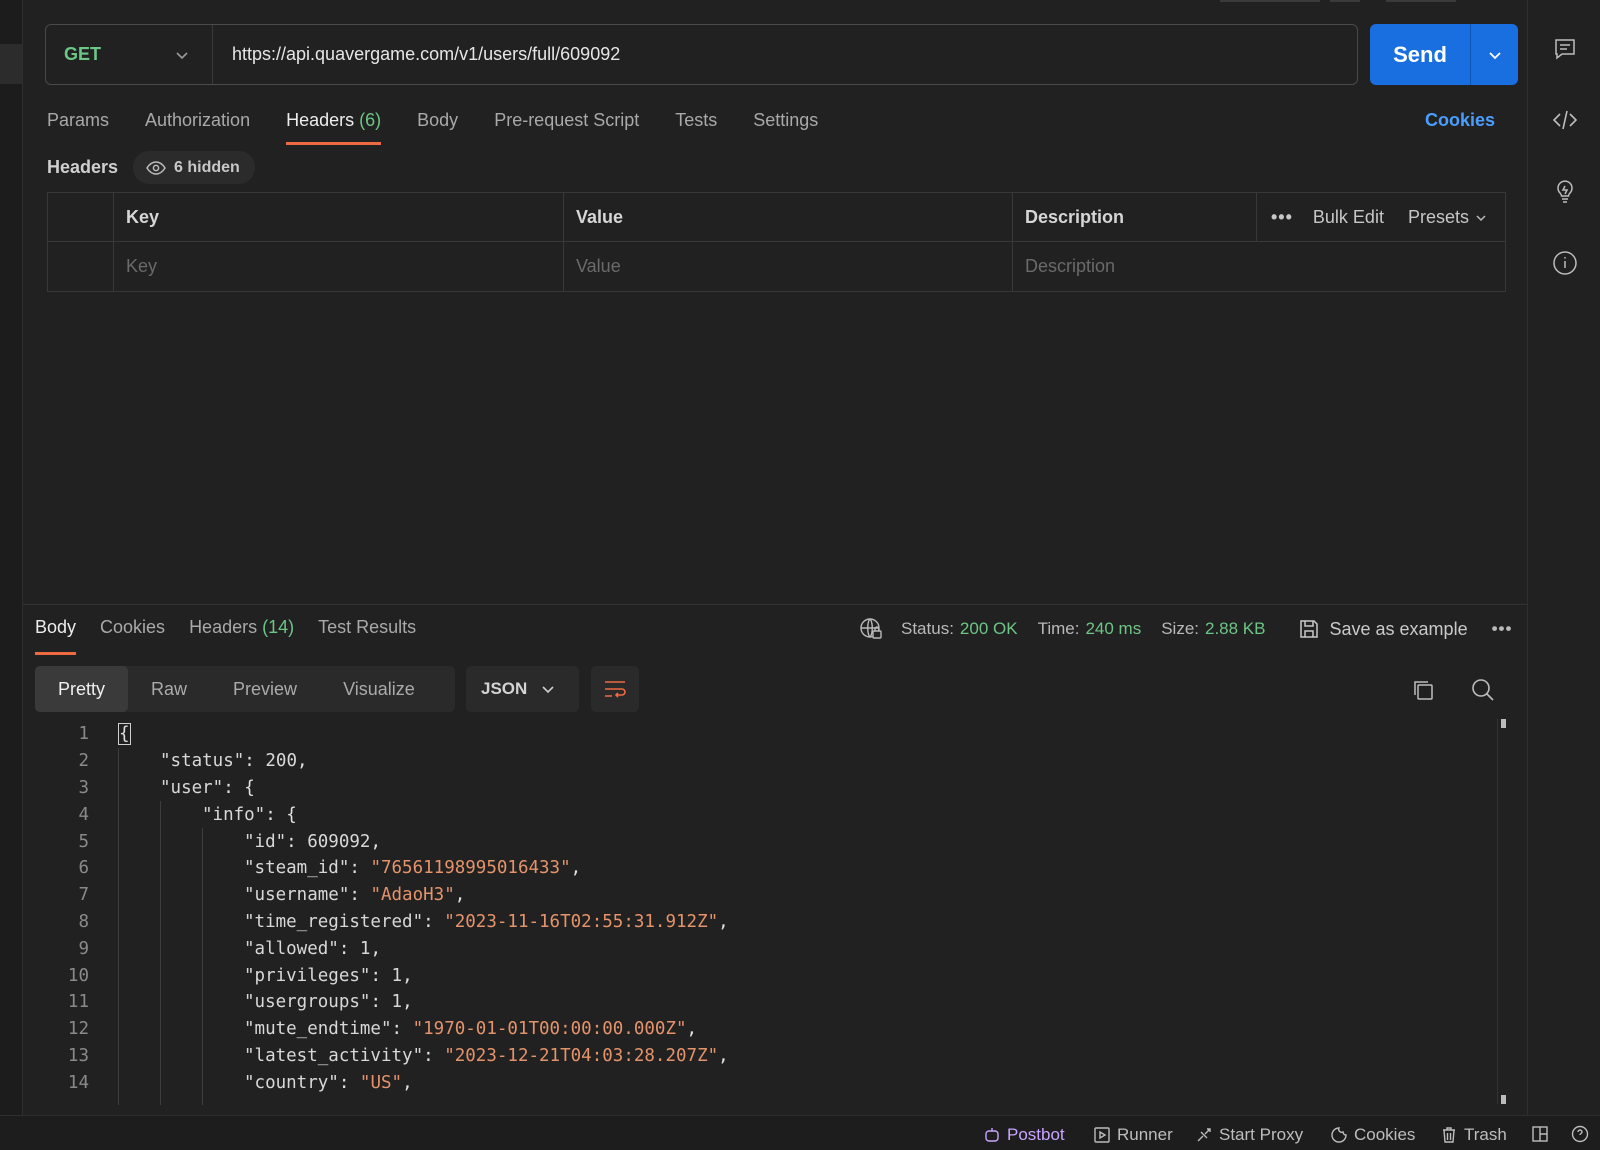 The height and width of the screenshot is (1150, 1600). Describe the element at coordinates (381, 1082) in the screenshot. I see `json-string: "US"` at that location.